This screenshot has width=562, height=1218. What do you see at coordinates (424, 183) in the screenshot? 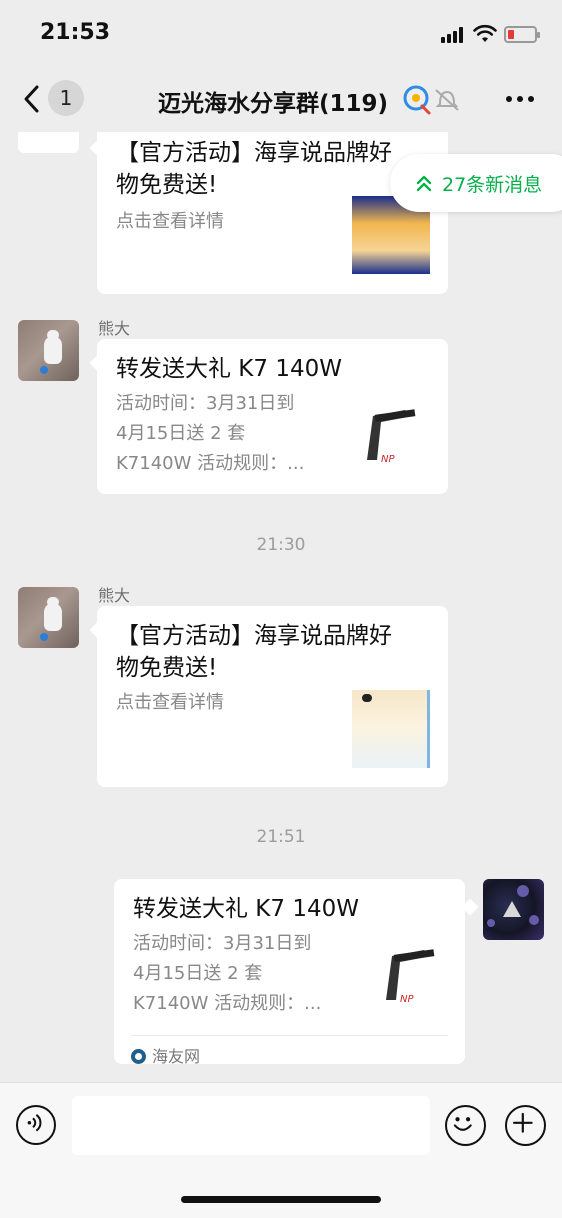
I see `double-chevron-up-icon` at bounding box center [424, 183].